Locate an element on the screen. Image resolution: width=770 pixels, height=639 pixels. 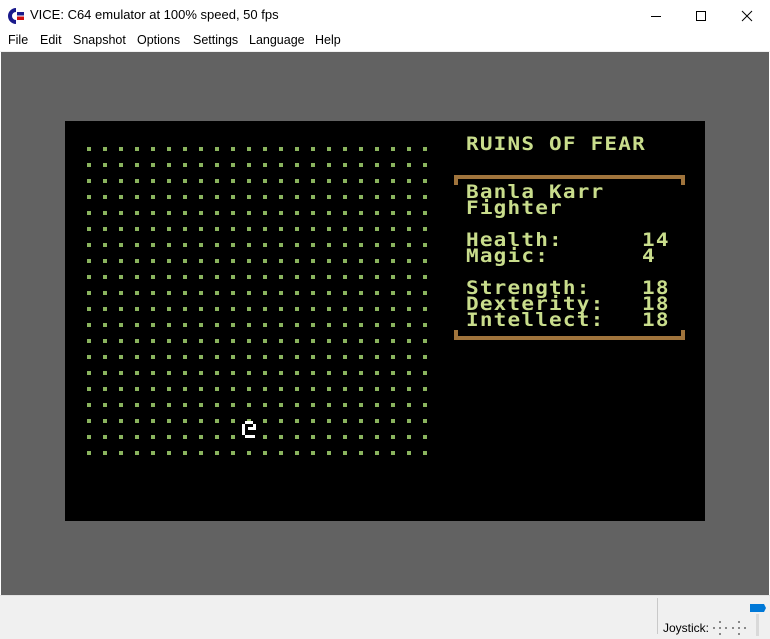
menu-snapshot: Snapshot is located at coordinates (99, 40).